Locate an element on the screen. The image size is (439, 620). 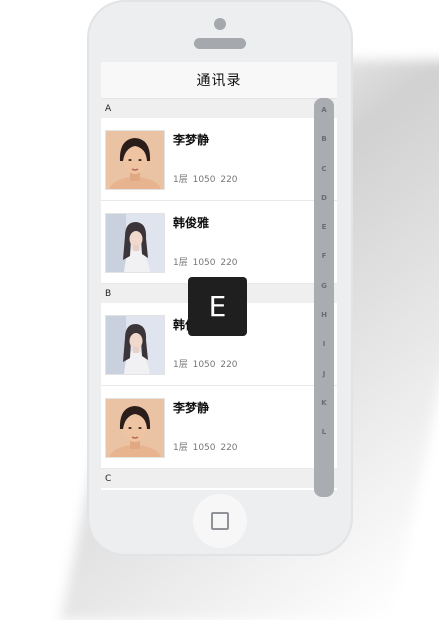
home-square-icon is located at coordinates (220, 521).